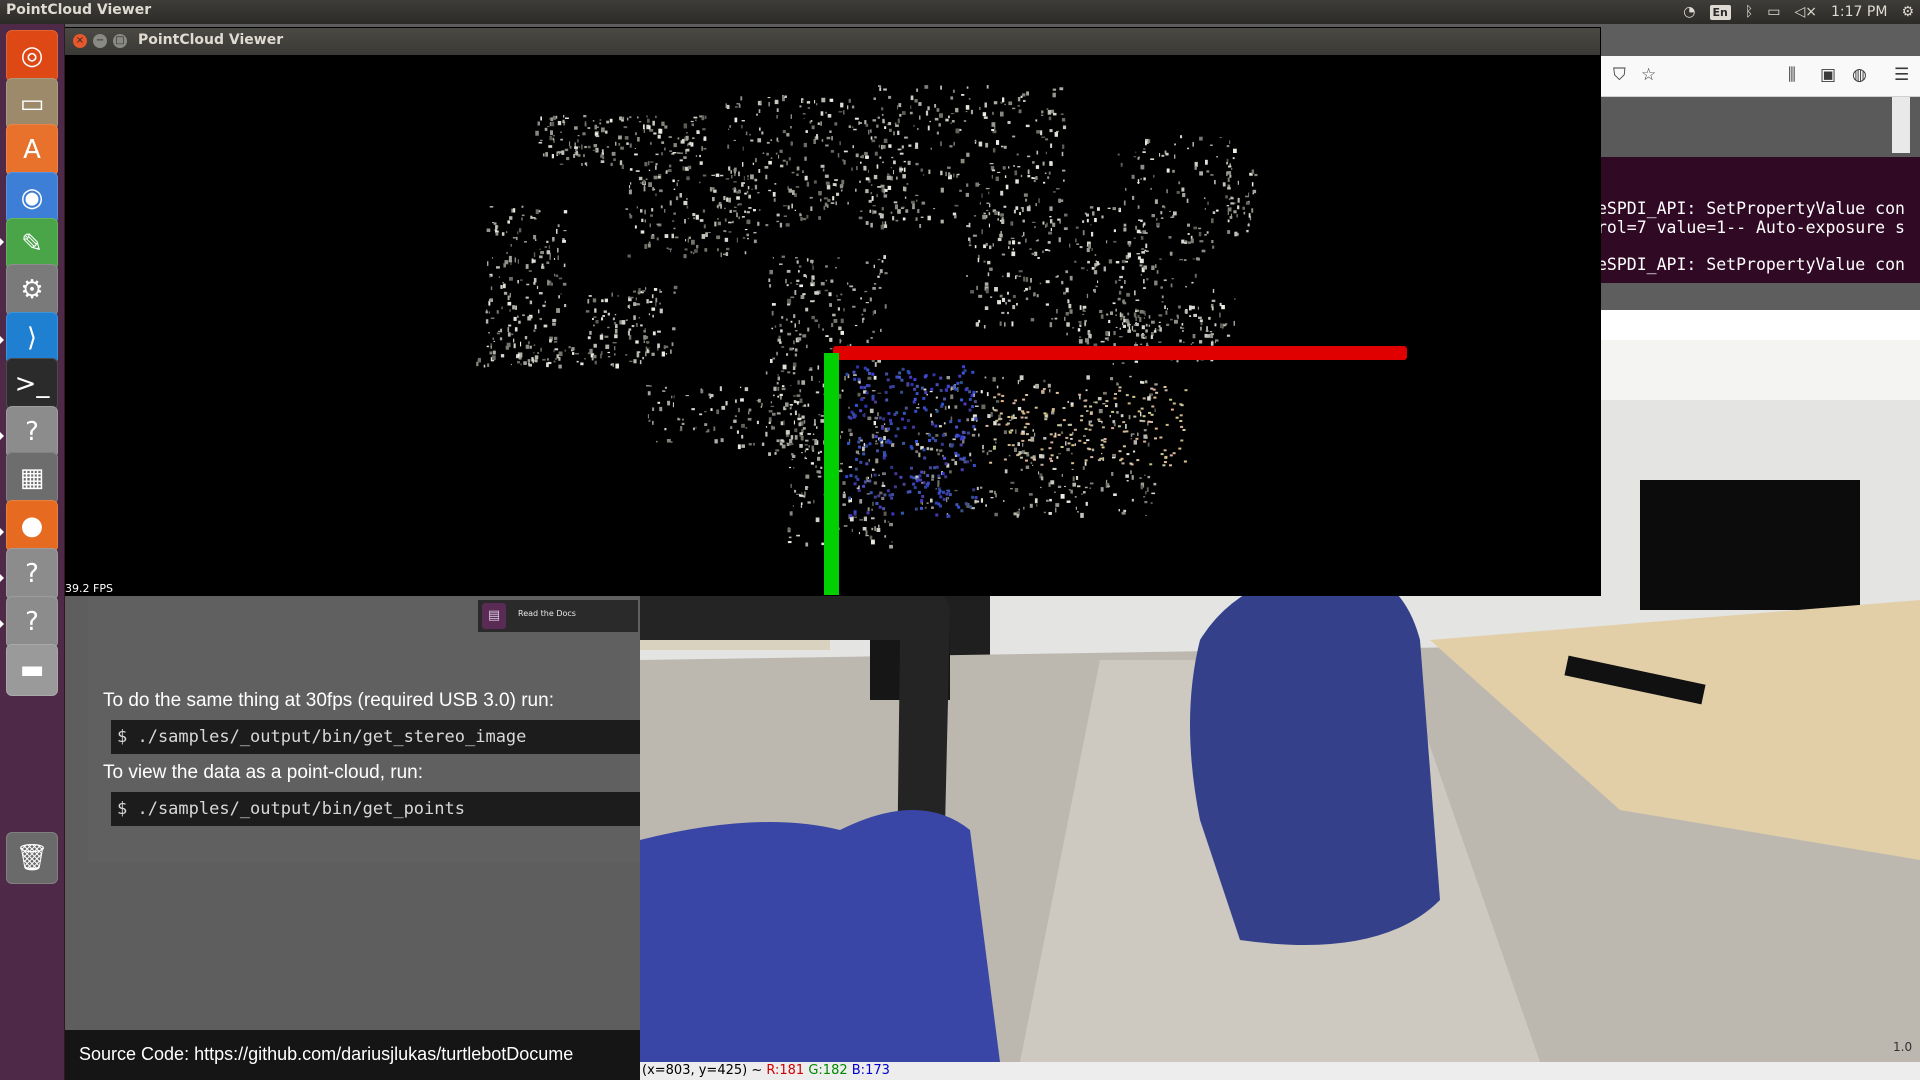  What do you see at coordinates (1901, 125) in the screenshot?
I see `browser-scrollbar` at bounding box center [1901, 125].